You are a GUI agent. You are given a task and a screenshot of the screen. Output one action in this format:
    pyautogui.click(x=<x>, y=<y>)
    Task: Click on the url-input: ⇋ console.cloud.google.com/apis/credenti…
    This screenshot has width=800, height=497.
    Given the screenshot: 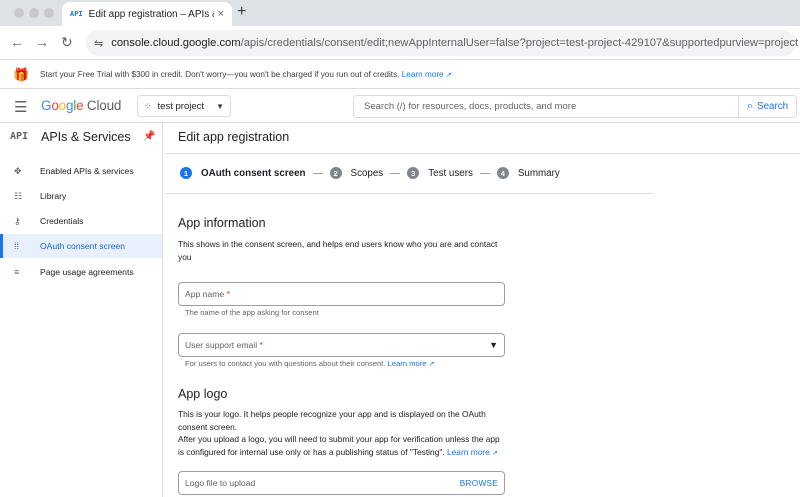 What is the action you would take?
    pyautogui.click(x=442, y=43)
    